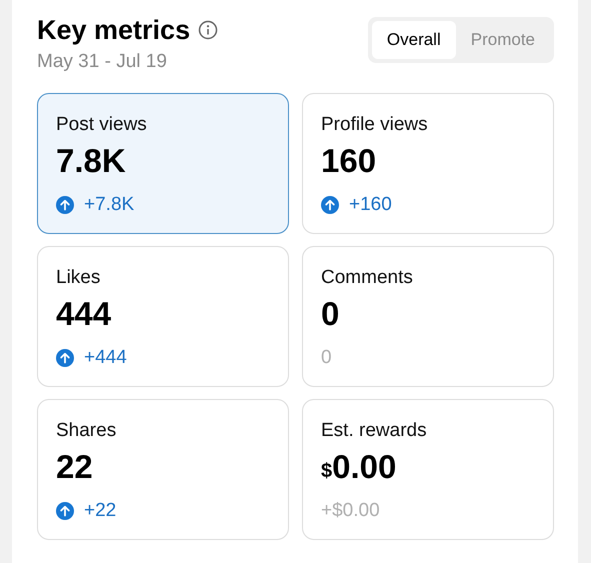 Image resolution: width=591 pixels, height=563 pixels. I want to click on metric-change: +22, so click(100, 511).